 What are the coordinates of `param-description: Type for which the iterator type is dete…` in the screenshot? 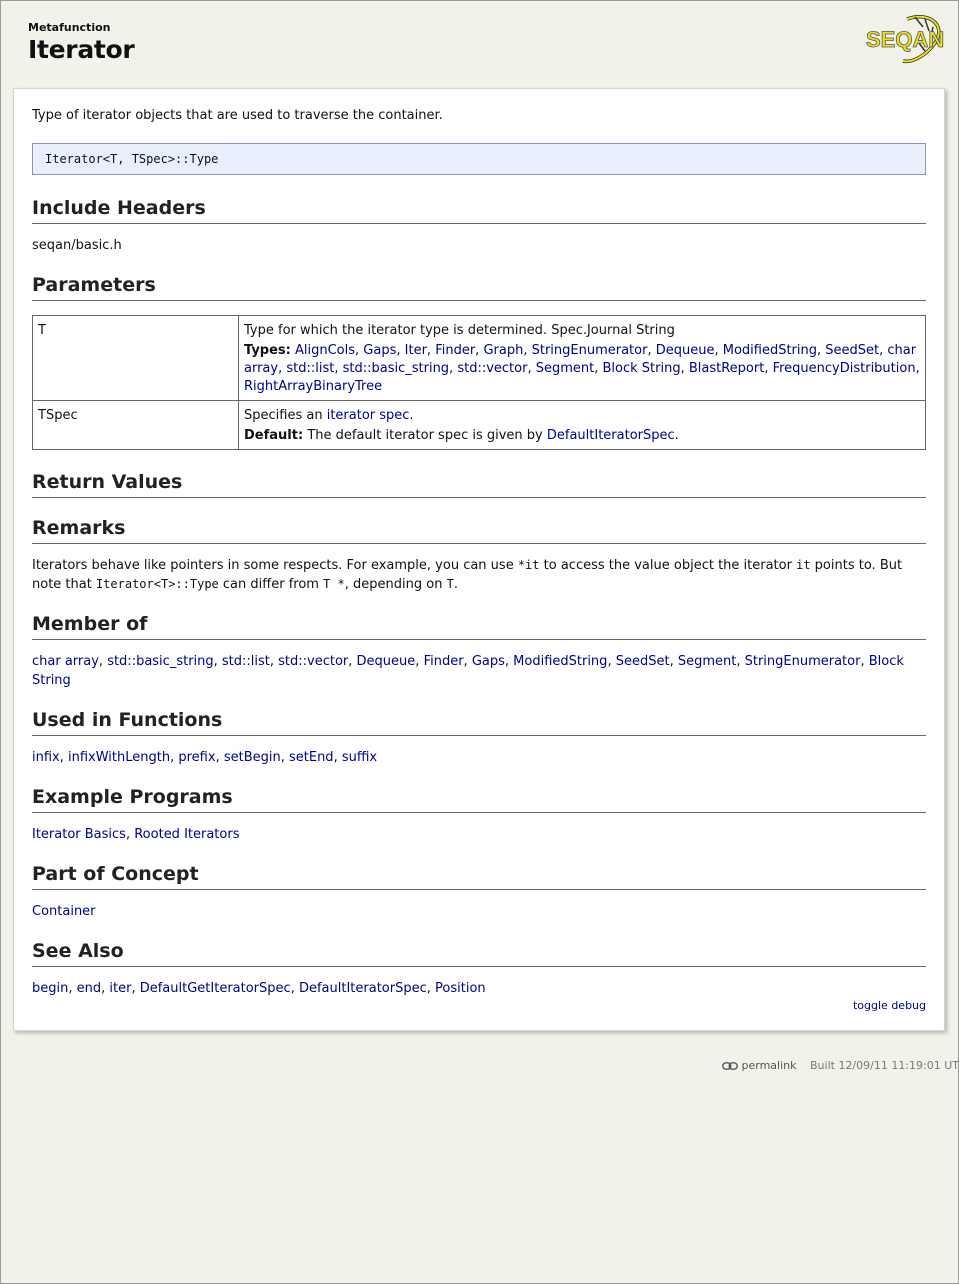 It's located at (459, 330).